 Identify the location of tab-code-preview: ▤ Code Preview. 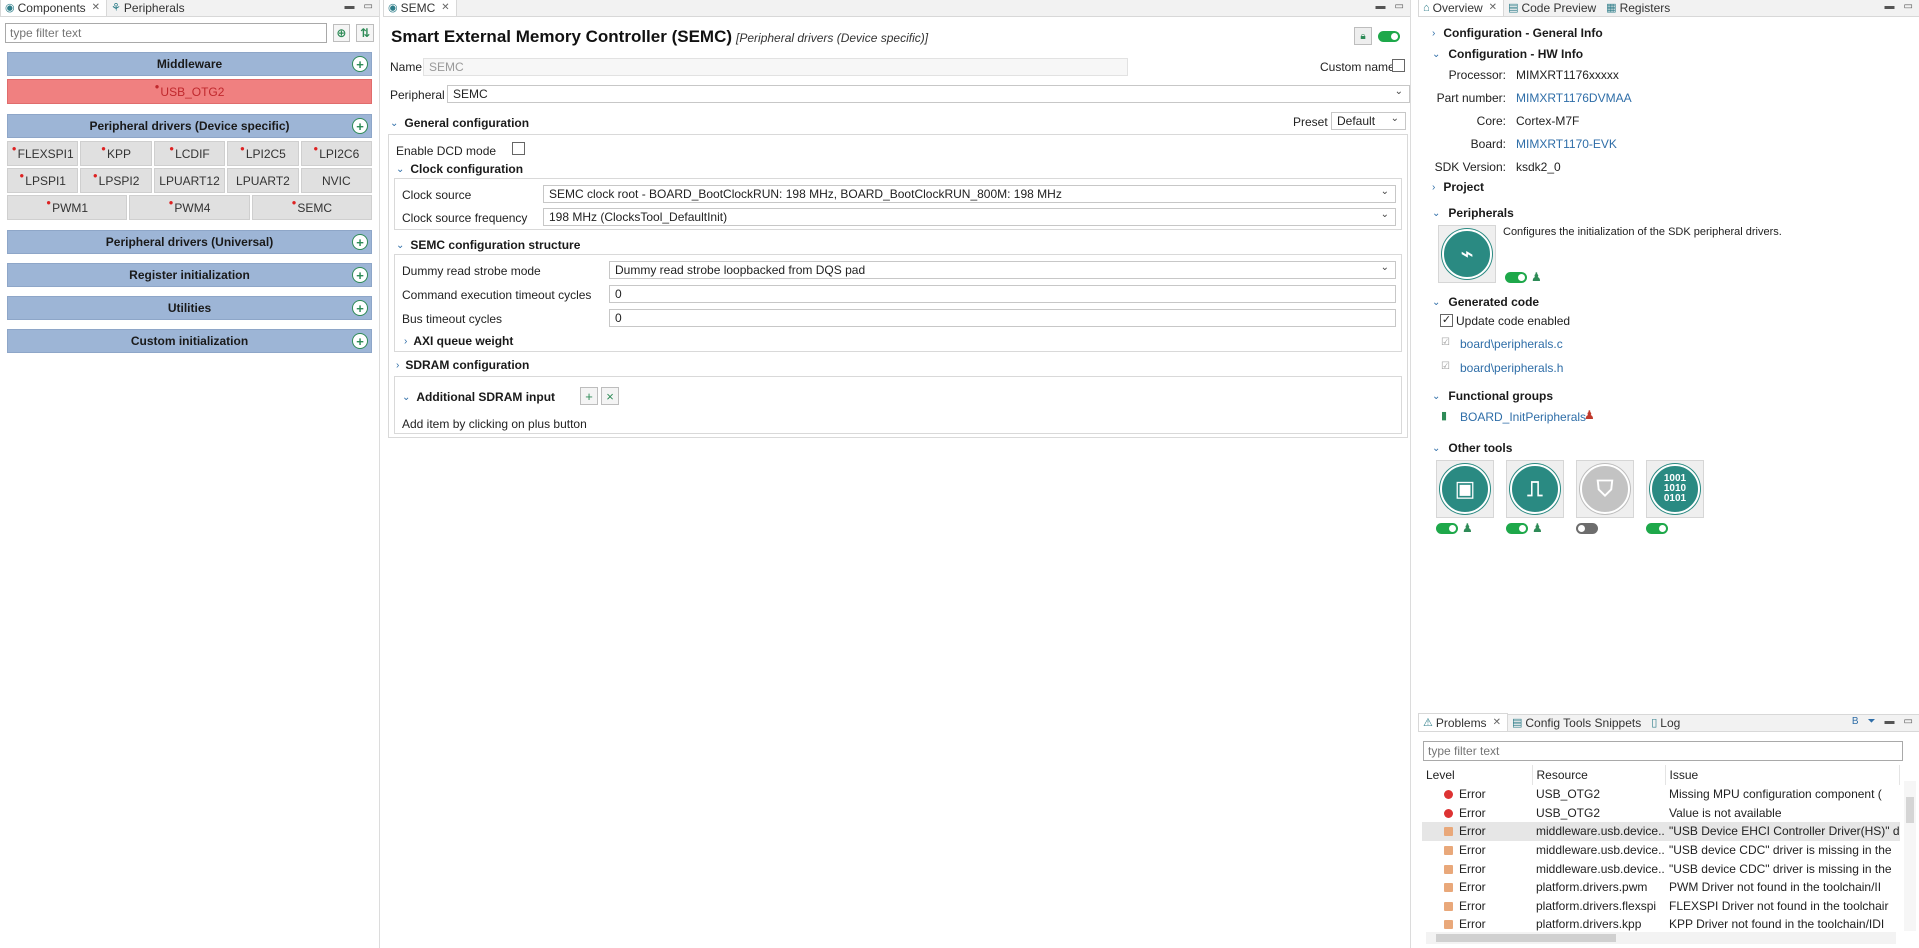
(1553, 8).